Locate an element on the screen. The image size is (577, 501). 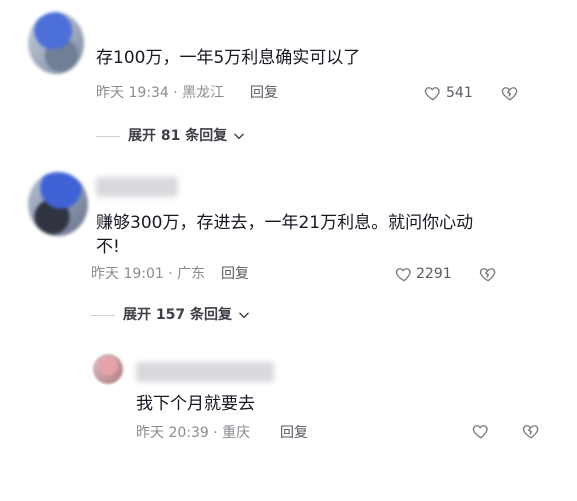
comment-text-continued: 不! is located at coordinates (108, 247).